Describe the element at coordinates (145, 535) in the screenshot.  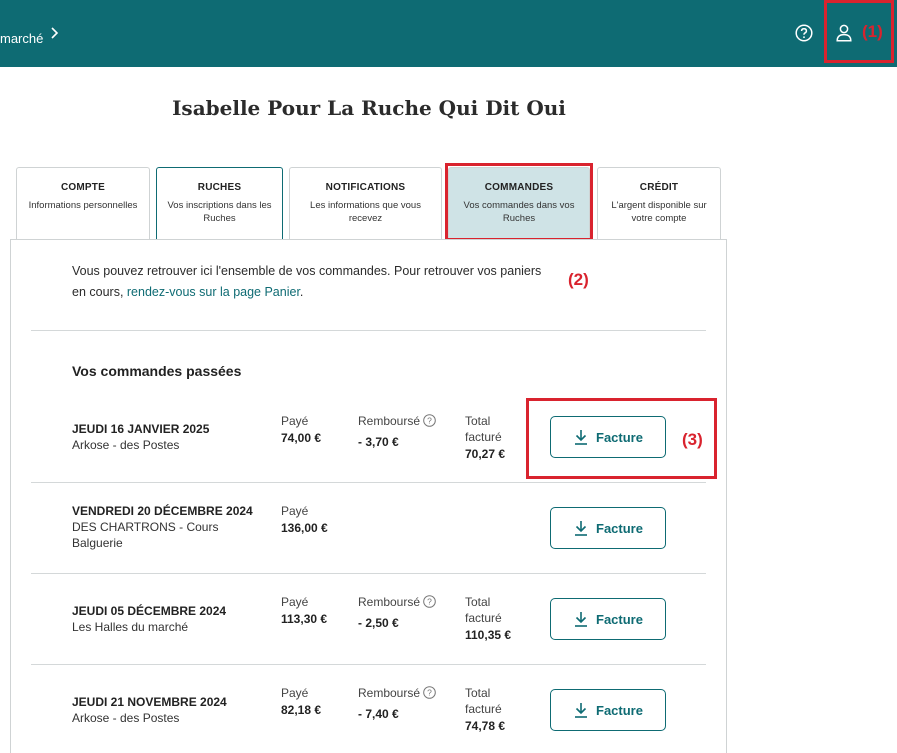
I see `order-place: DES CHARTRONS - Cours Balguerie` at that location.